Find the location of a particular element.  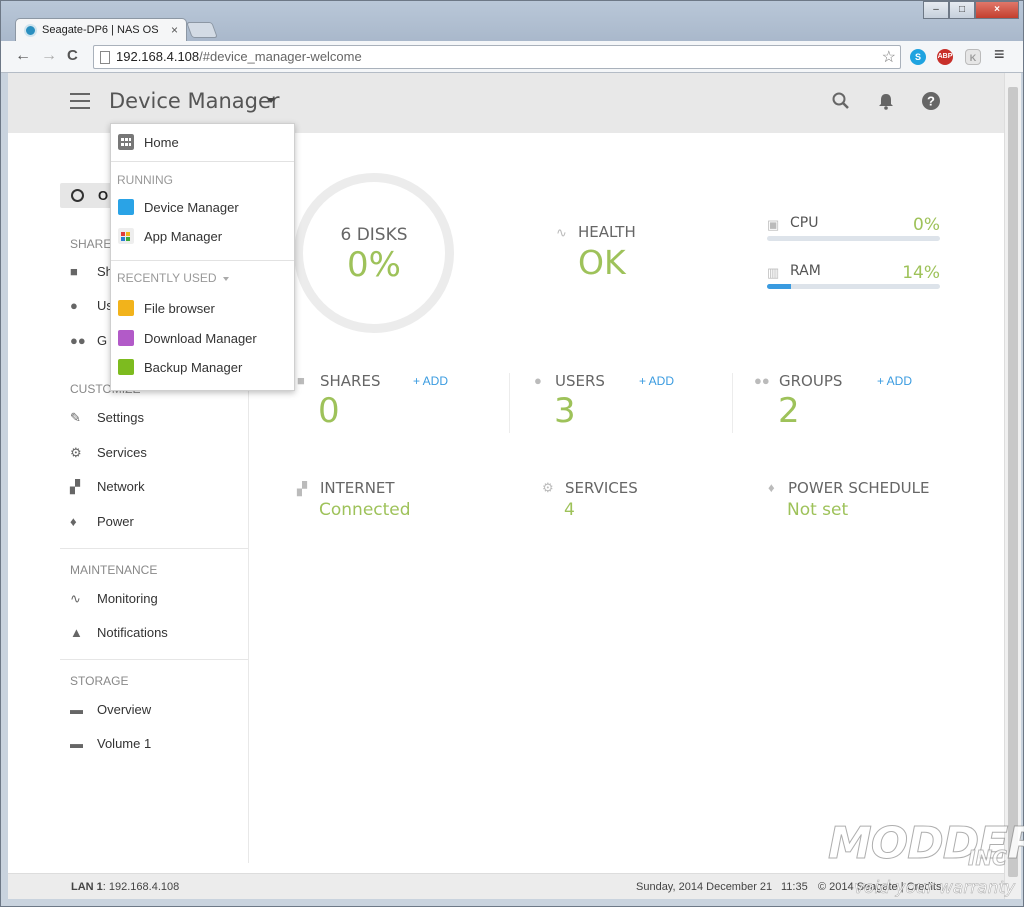

menu-section-running: RUNNING is located at coordinates (145, 180).